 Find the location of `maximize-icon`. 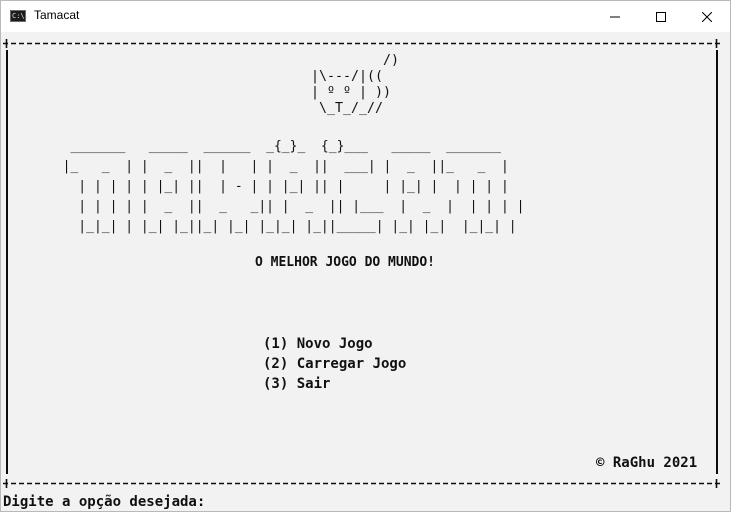

maximize-icon is located at coordinates (661, 16).